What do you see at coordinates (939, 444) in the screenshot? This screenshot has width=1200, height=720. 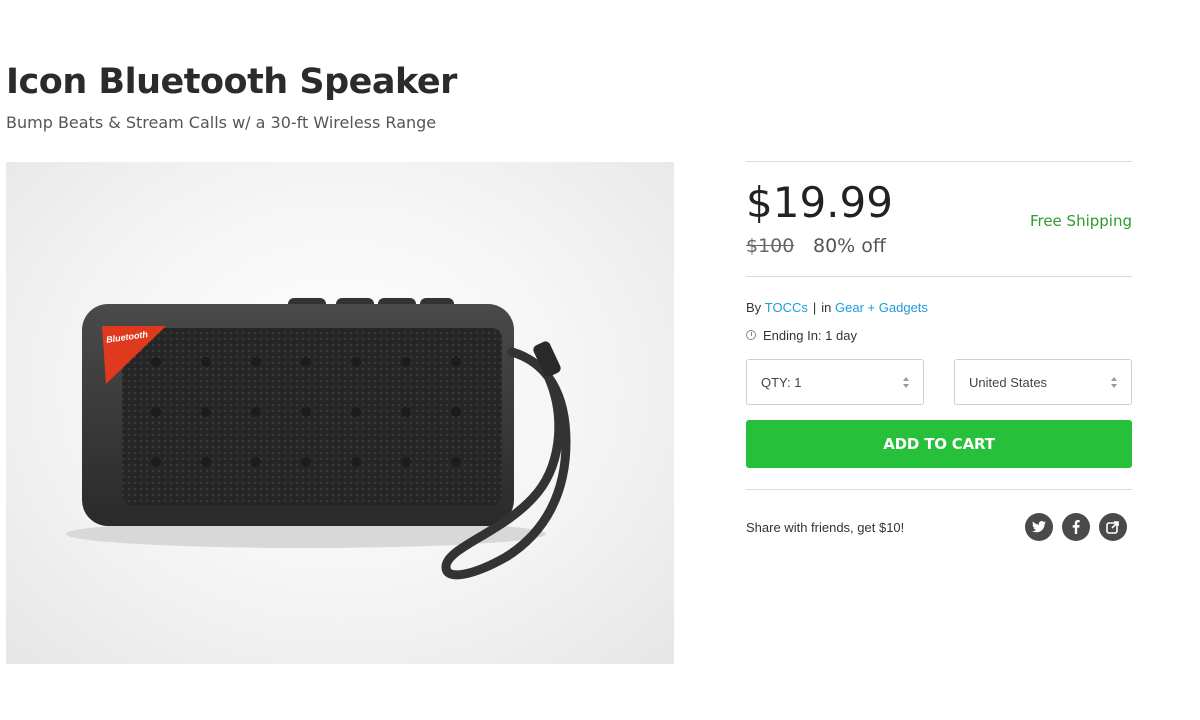 I see `add-to-cart-button: ADD TO CART` at bounding box center [939, 444].